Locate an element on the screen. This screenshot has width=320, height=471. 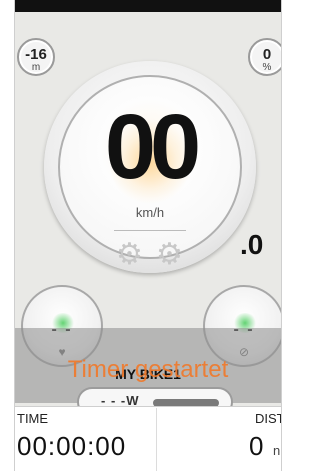
altitude-unit: m is located at coordinates (36, 67).